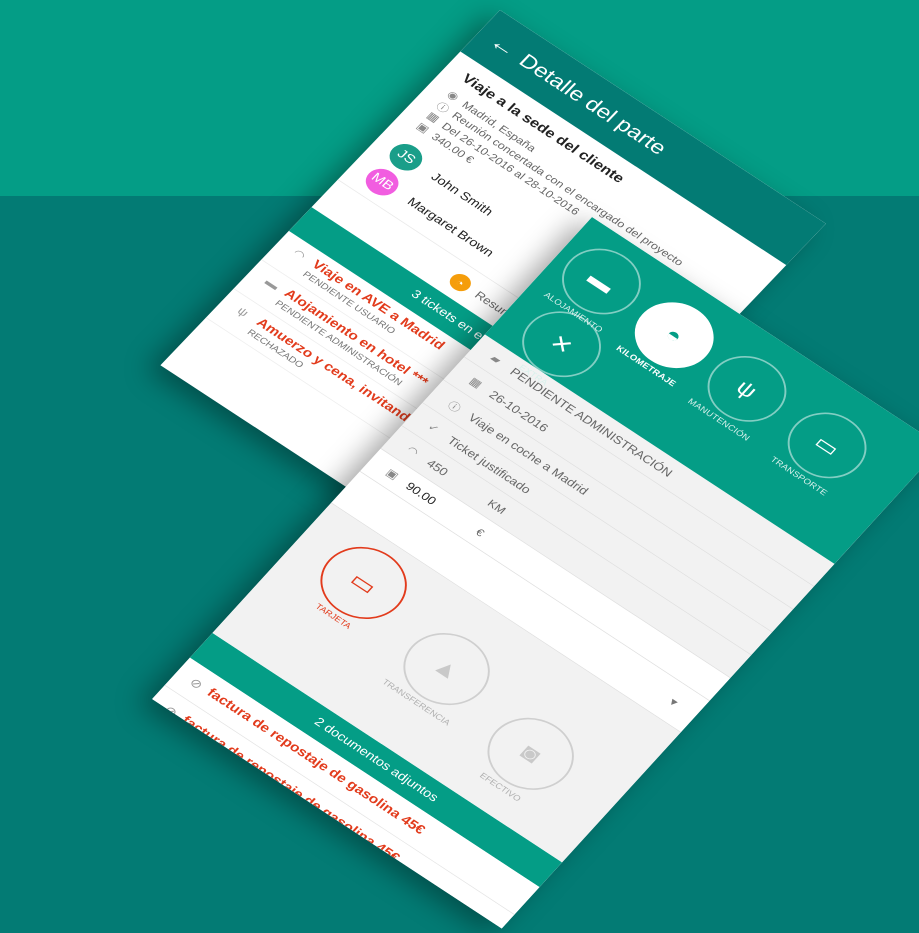  What do you see at coordinates (460, 282) in the screenshot?
I see `pie-chart-icon: ◔` at bounding box center [460, 282].